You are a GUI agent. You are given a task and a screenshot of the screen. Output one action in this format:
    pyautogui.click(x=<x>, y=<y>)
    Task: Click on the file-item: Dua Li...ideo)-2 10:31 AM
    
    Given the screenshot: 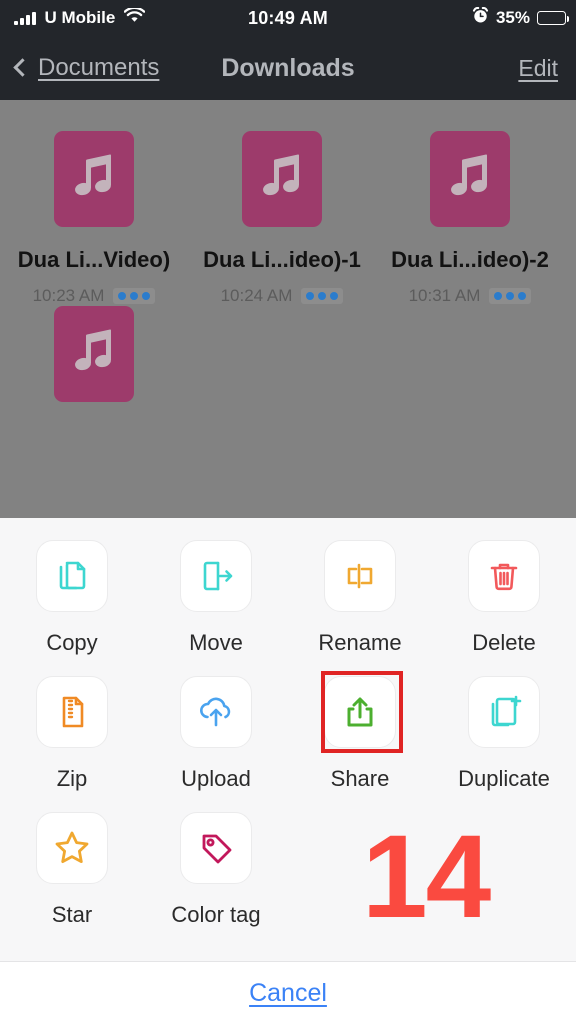 What is the action you would take?
    pyautogui.click(x=470, y=218)
    